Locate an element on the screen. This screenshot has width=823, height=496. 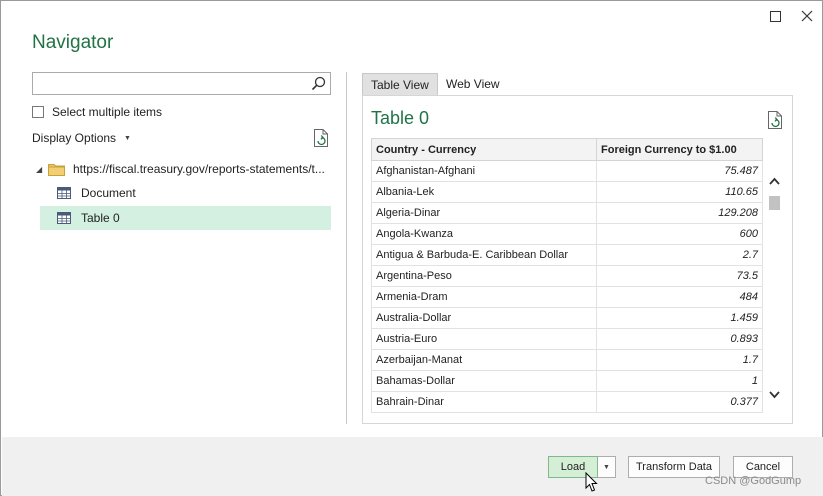
select-multiple-label: Select multiple items is located at coordinates (107, 112).